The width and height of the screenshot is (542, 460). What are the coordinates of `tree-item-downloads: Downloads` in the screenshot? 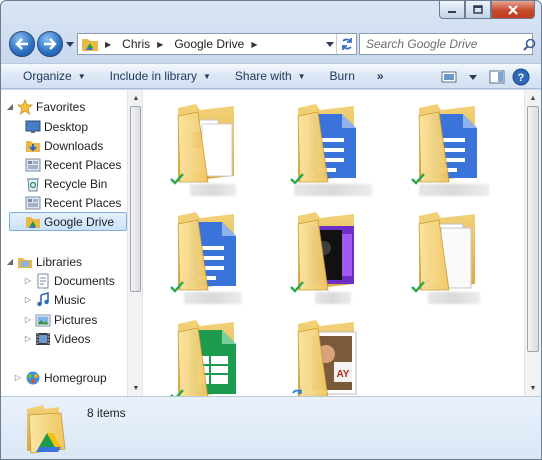 It's located at (63, 145).